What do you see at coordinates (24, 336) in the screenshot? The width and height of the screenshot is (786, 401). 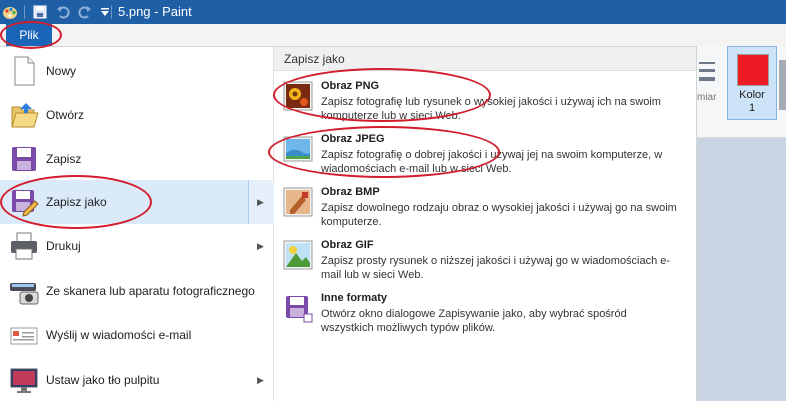 I see `email-icon` at bounding box center [24, 336].